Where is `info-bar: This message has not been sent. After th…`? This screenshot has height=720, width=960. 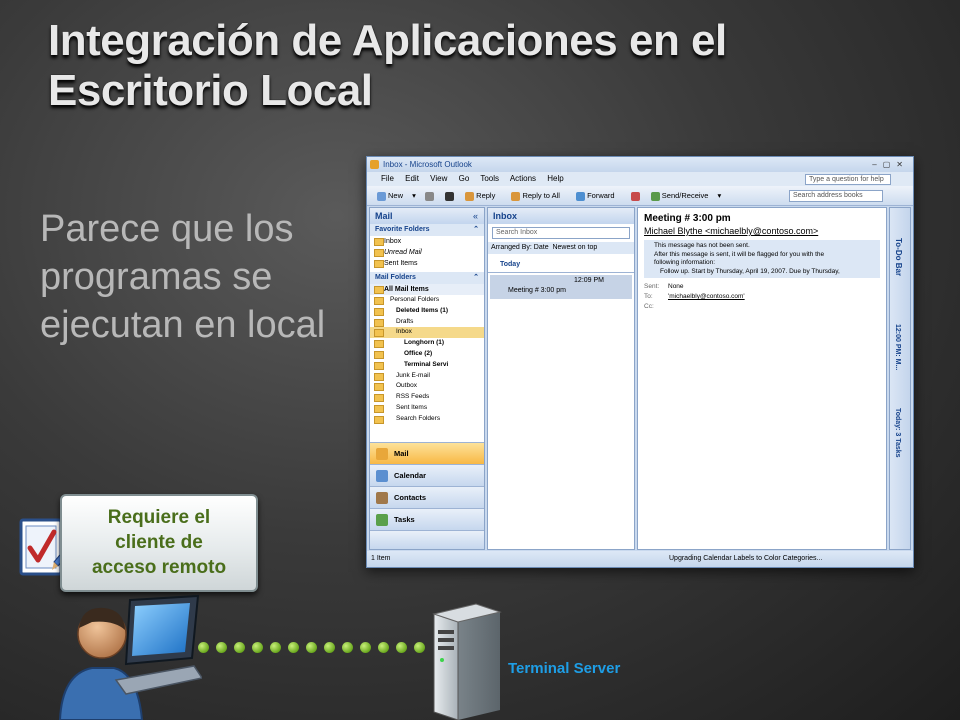
info-bar: This message has not been sent. After th… is located at coordinates (762, 259).